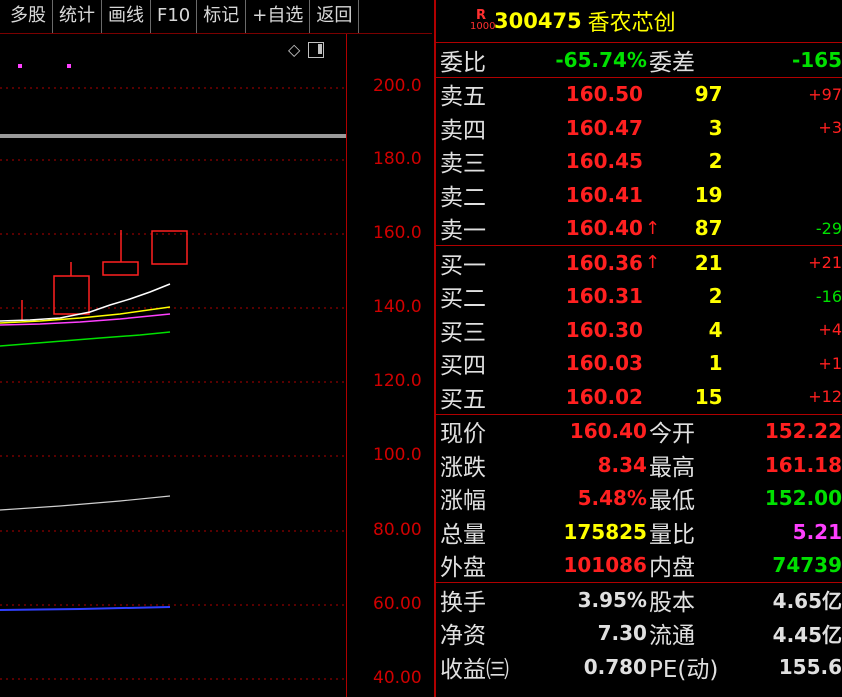  What do you see at coordinates (397, 307) in the screenshot?
I see `y-tick: 140.0` at bounding box center [397, 307].